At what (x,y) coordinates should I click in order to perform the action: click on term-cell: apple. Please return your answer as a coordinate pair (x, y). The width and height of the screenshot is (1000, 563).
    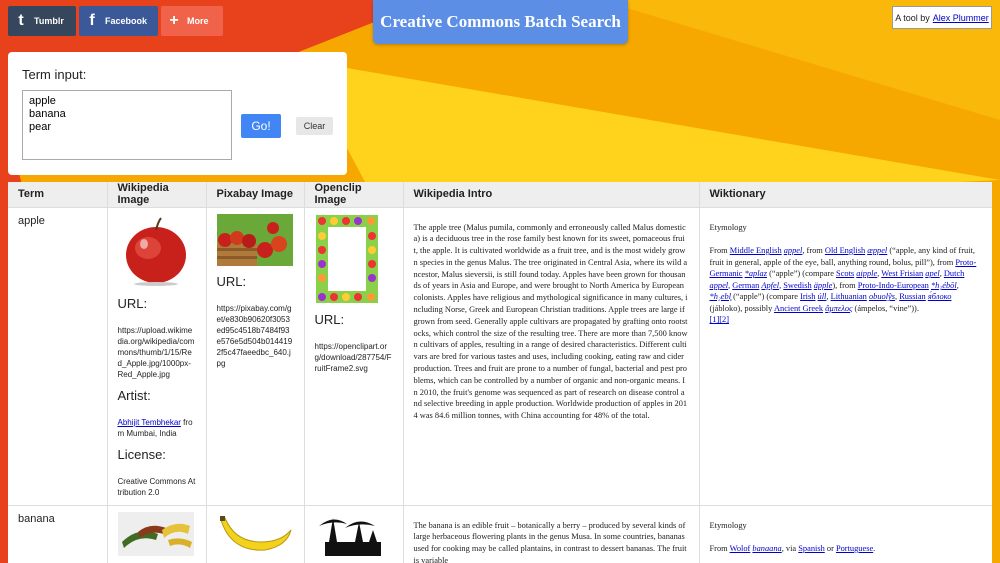
    Looking at the image, I should click on (58, 356).